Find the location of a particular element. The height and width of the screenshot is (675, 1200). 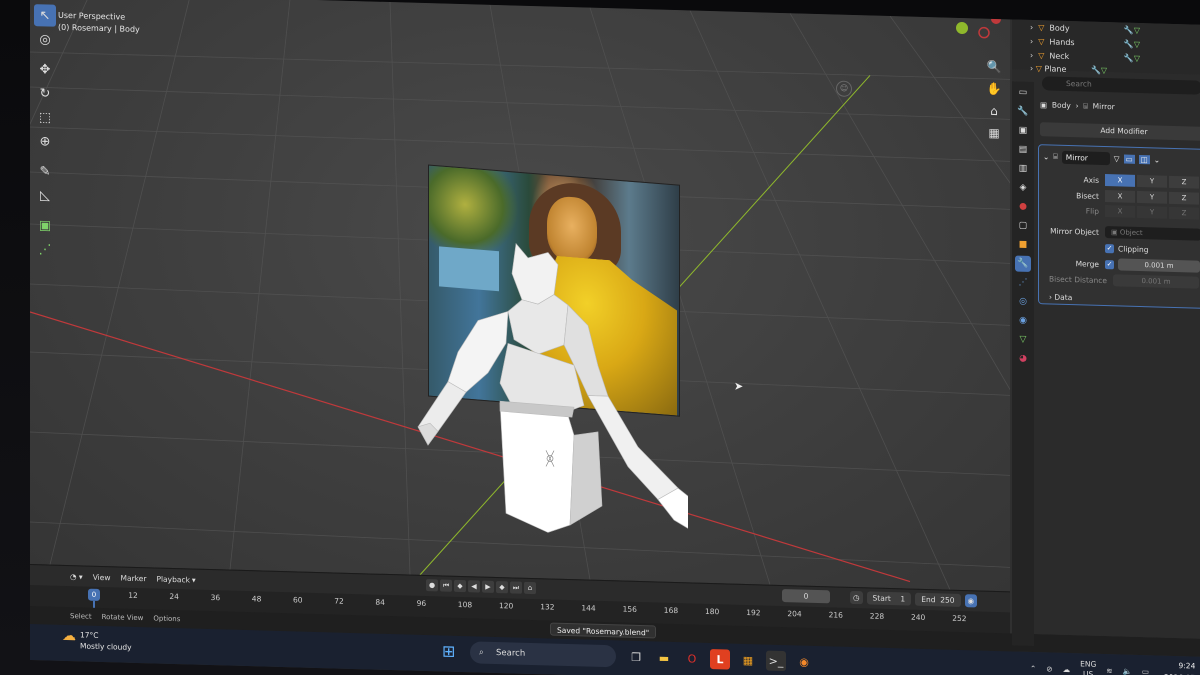

prev-key-icon: ◆ is located at coordinates (460, 586).